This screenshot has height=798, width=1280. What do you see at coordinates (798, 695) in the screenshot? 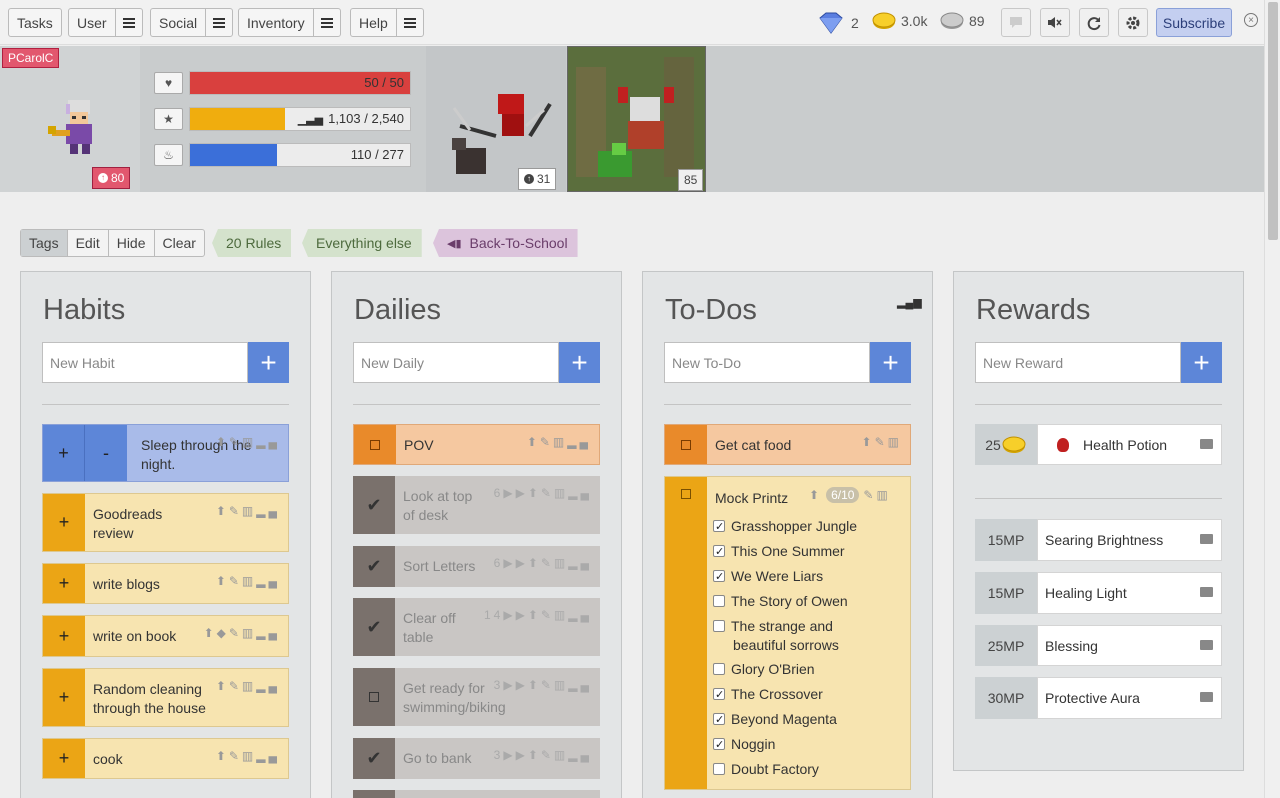
I see `checklist-item: The Crossover` at bounding box center [798, 695].